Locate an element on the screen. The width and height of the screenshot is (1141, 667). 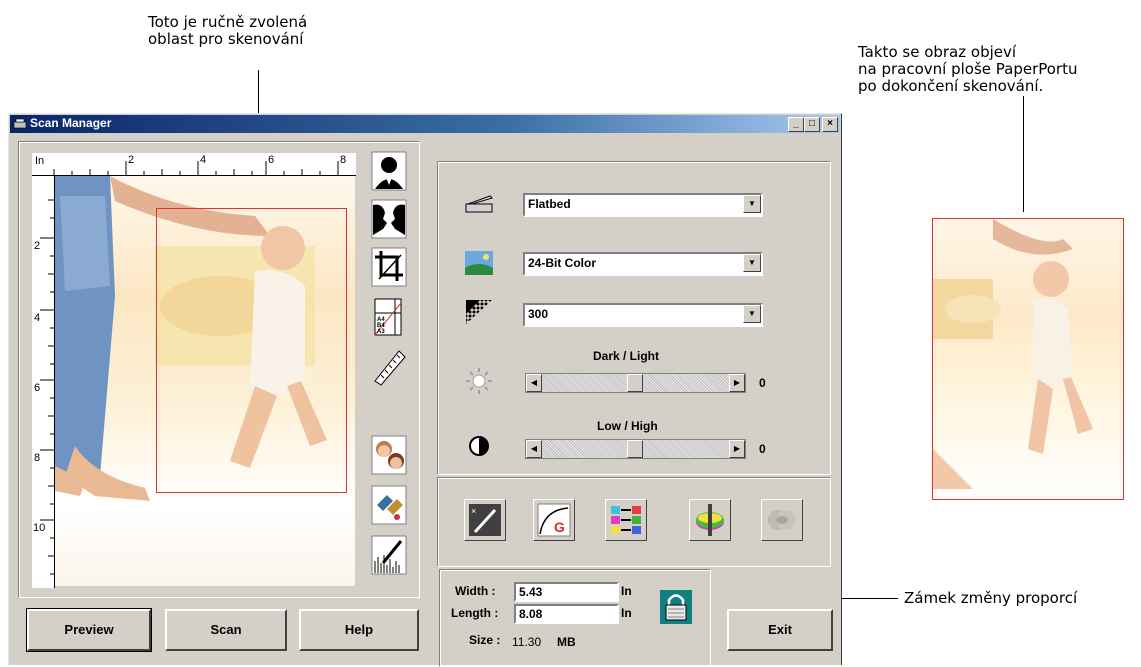
brightness-slider-thumb is located at coordinates (635, 383).